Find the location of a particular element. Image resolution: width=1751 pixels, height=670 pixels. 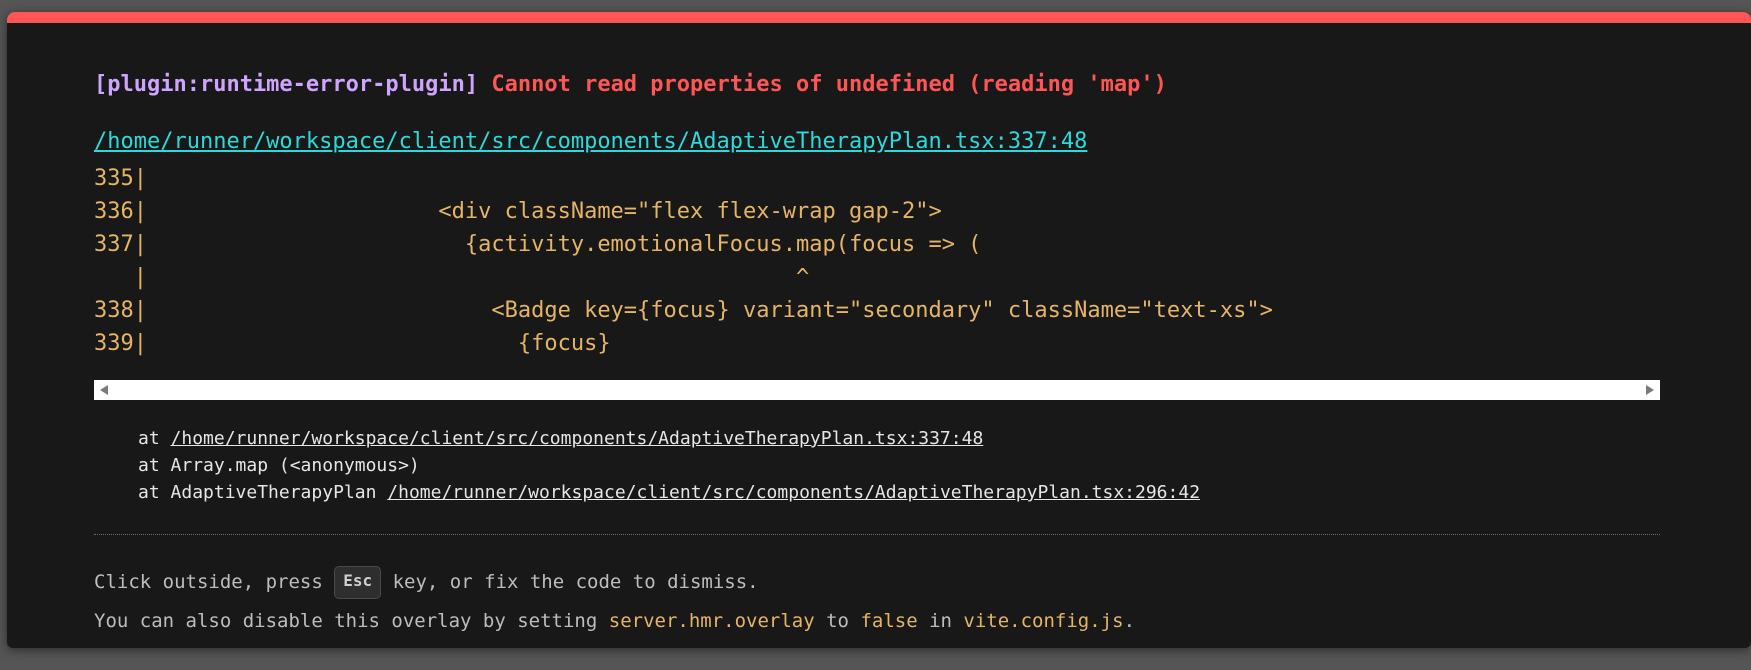

config-key: server.hmr.overlay is located at coordinates (711, 621).